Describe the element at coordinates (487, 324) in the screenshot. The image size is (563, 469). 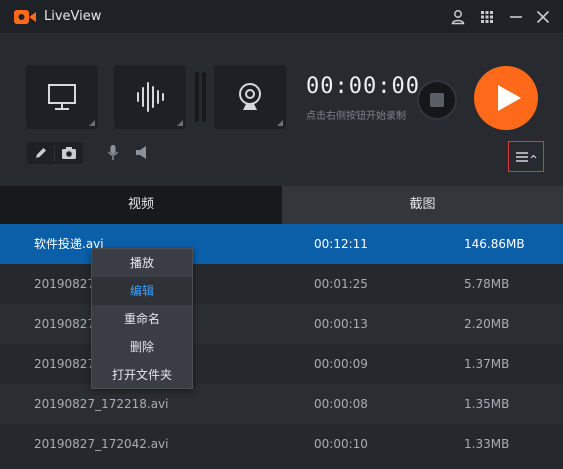
I see `file-size: 2.20MB` at that location.